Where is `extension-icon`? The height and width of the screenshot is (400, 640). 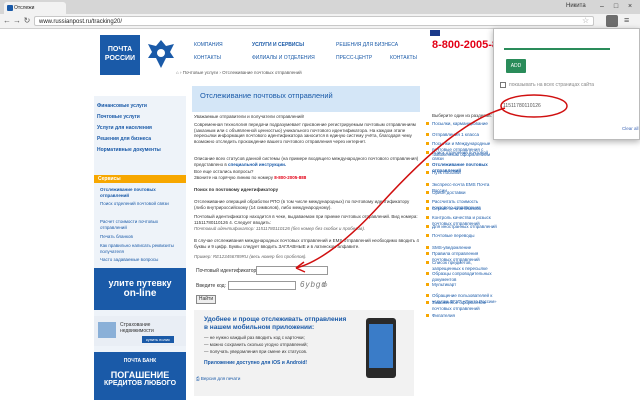 extension-icon is located at coordinates (612, 21).